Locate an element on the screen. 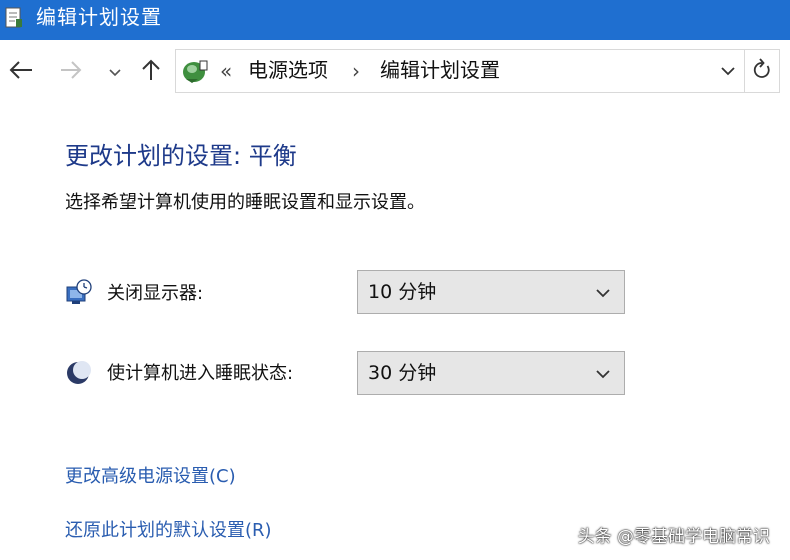  window-title: 编辑计划设置 is located at coordinates (99, 17).